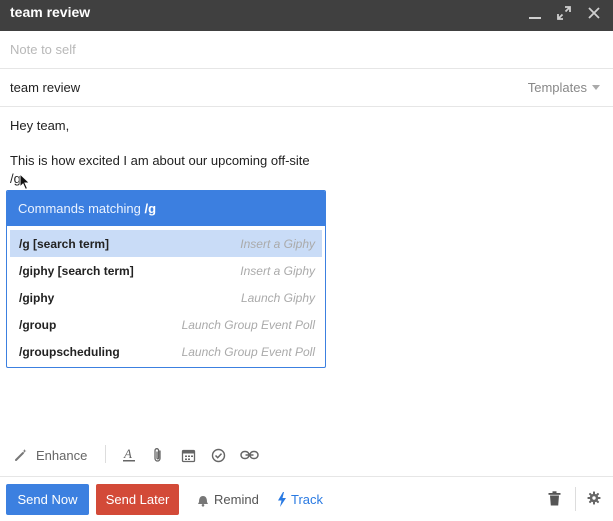 The width and height of the screenshot is (613, 521). Describe the element at coordinates (150, 208) in the screenshot. I see `popup-query: /g` at that location.